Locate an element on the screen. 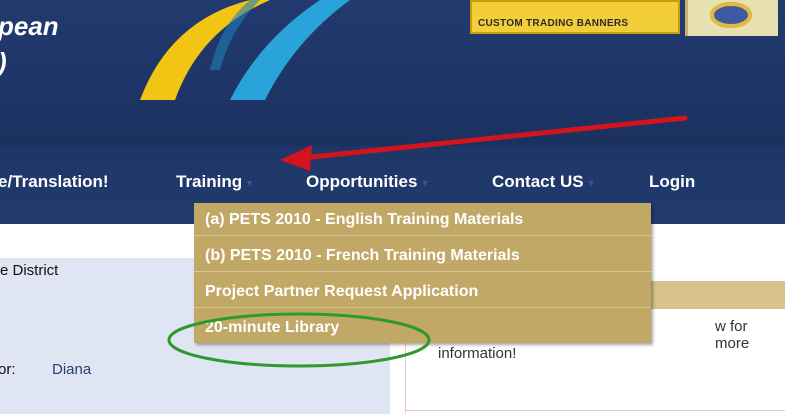 The height and width of the screenshot is (414, 785). logo-blue-arc is located at coordinates (290, 50).